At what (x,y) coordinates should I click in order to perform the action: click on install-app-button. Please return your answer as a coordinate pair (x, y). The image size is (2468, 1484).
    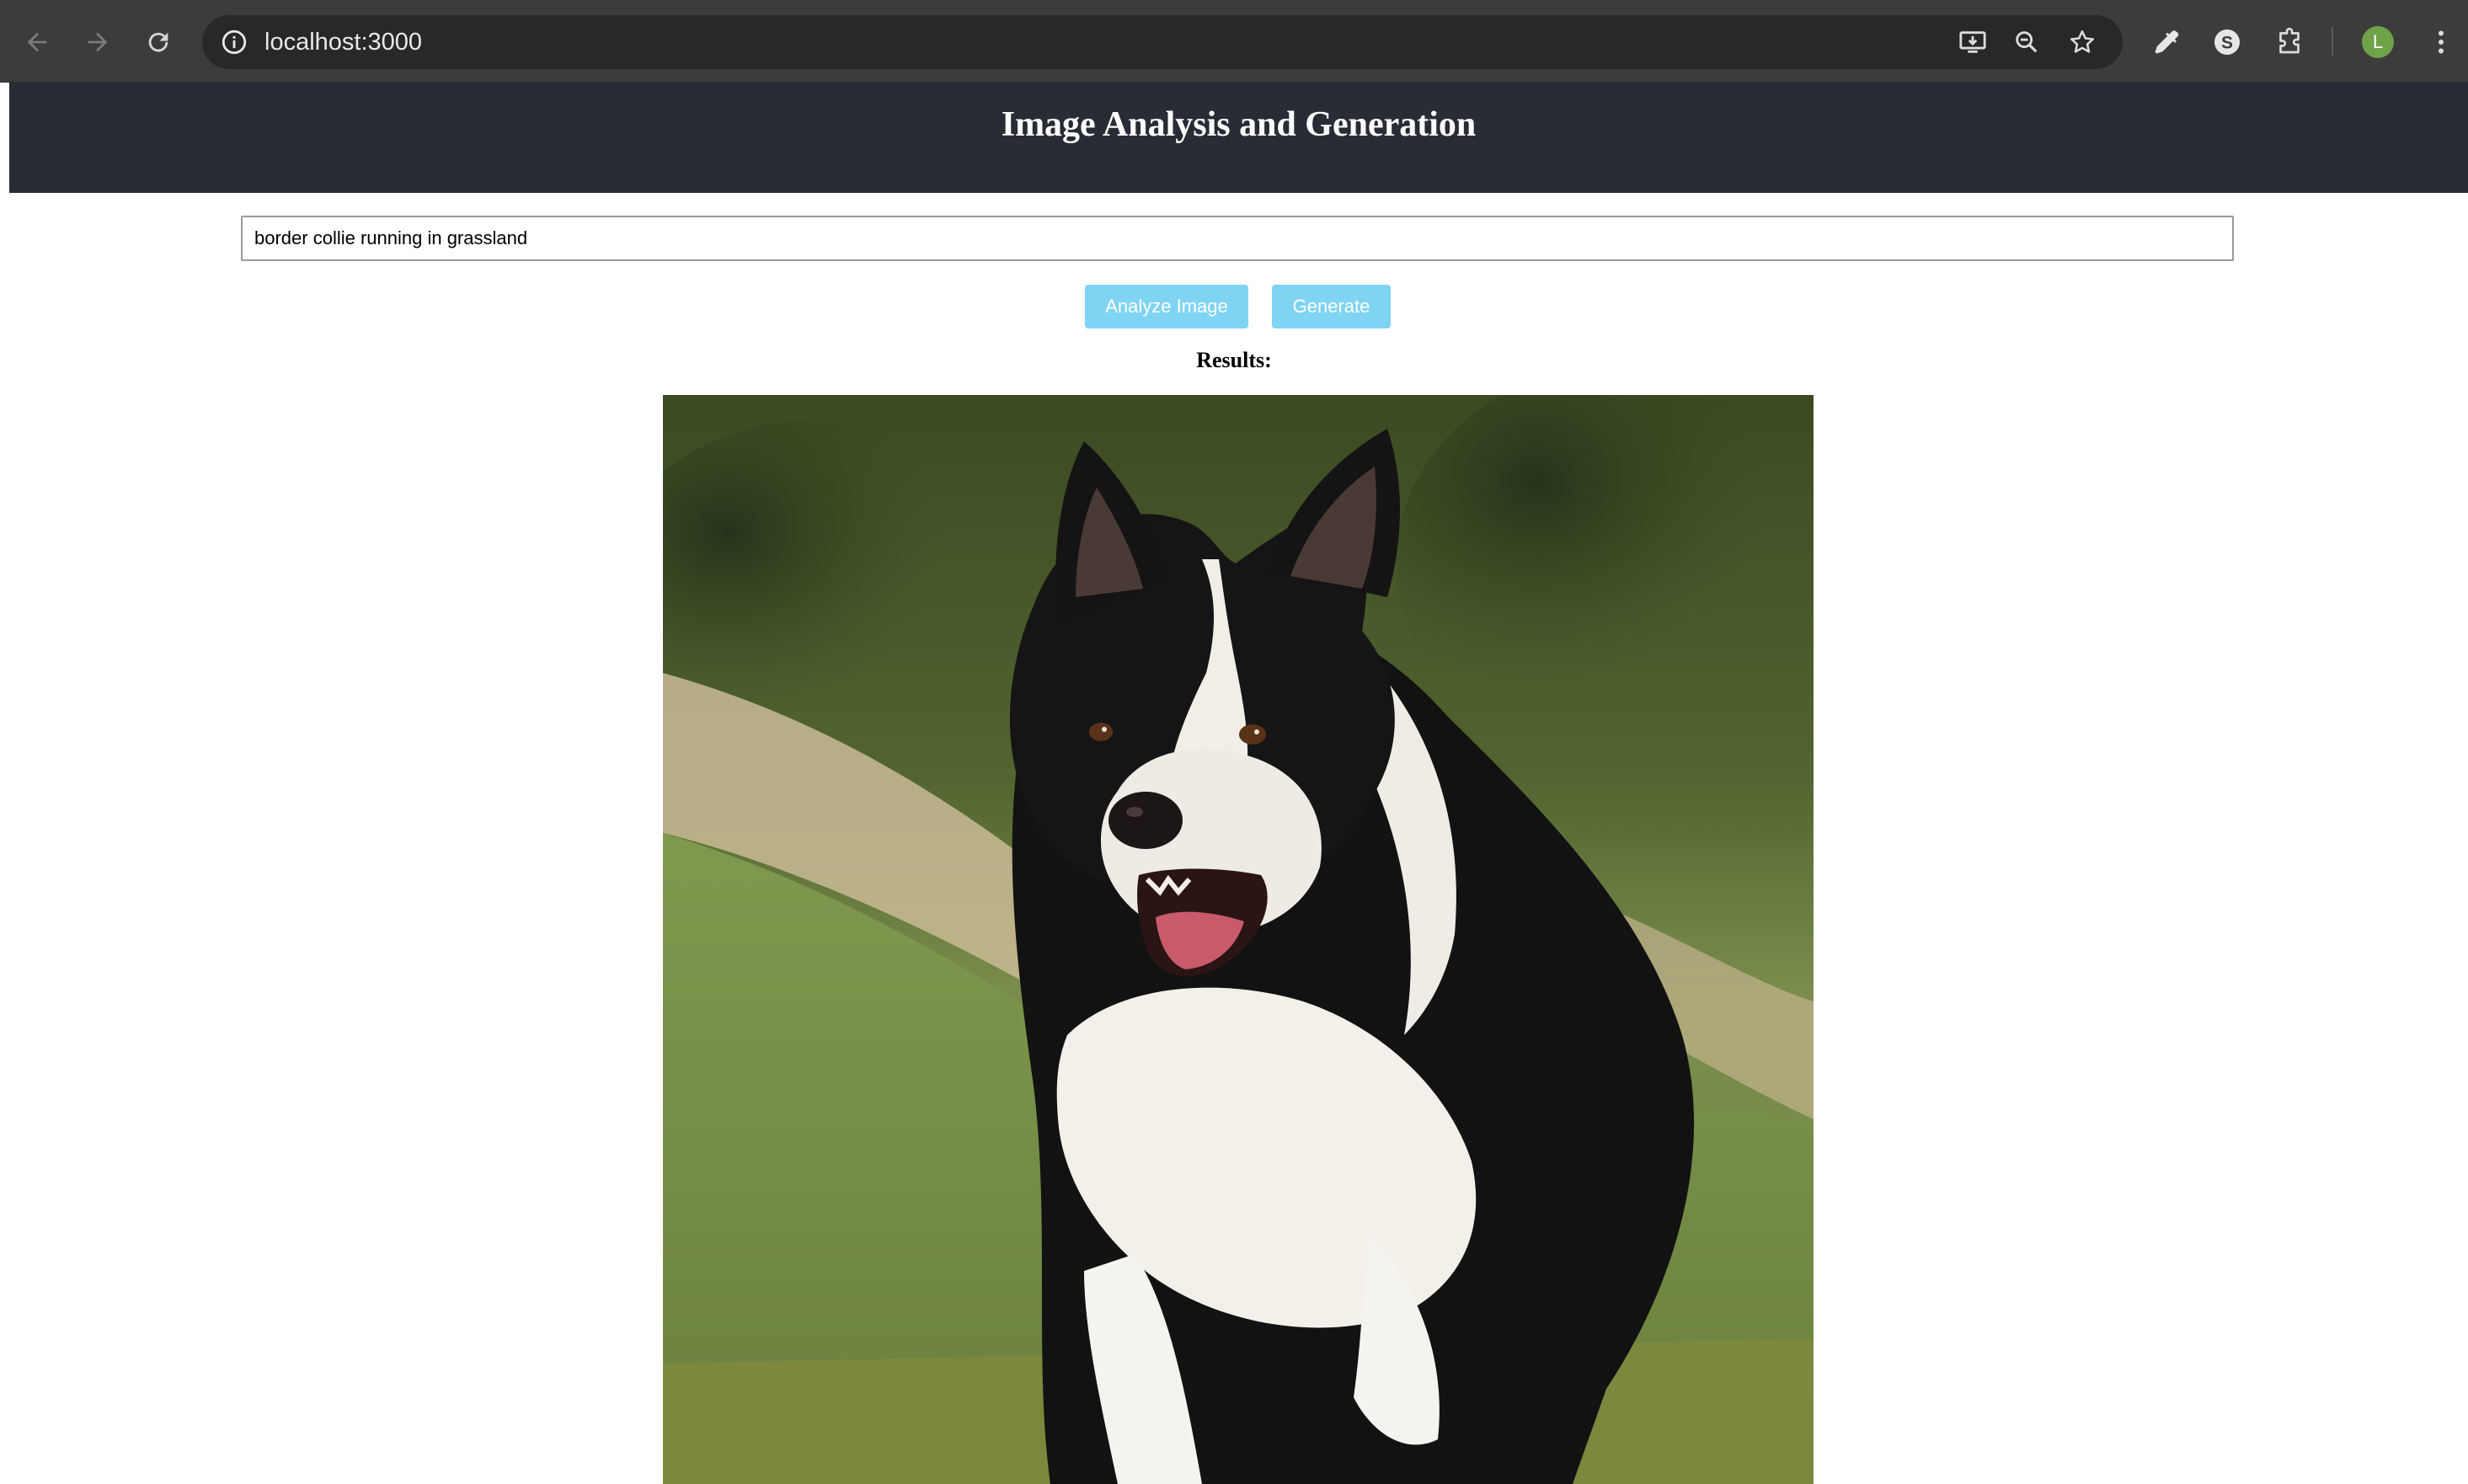
    Looking at the image, I should click on (1973, 42).